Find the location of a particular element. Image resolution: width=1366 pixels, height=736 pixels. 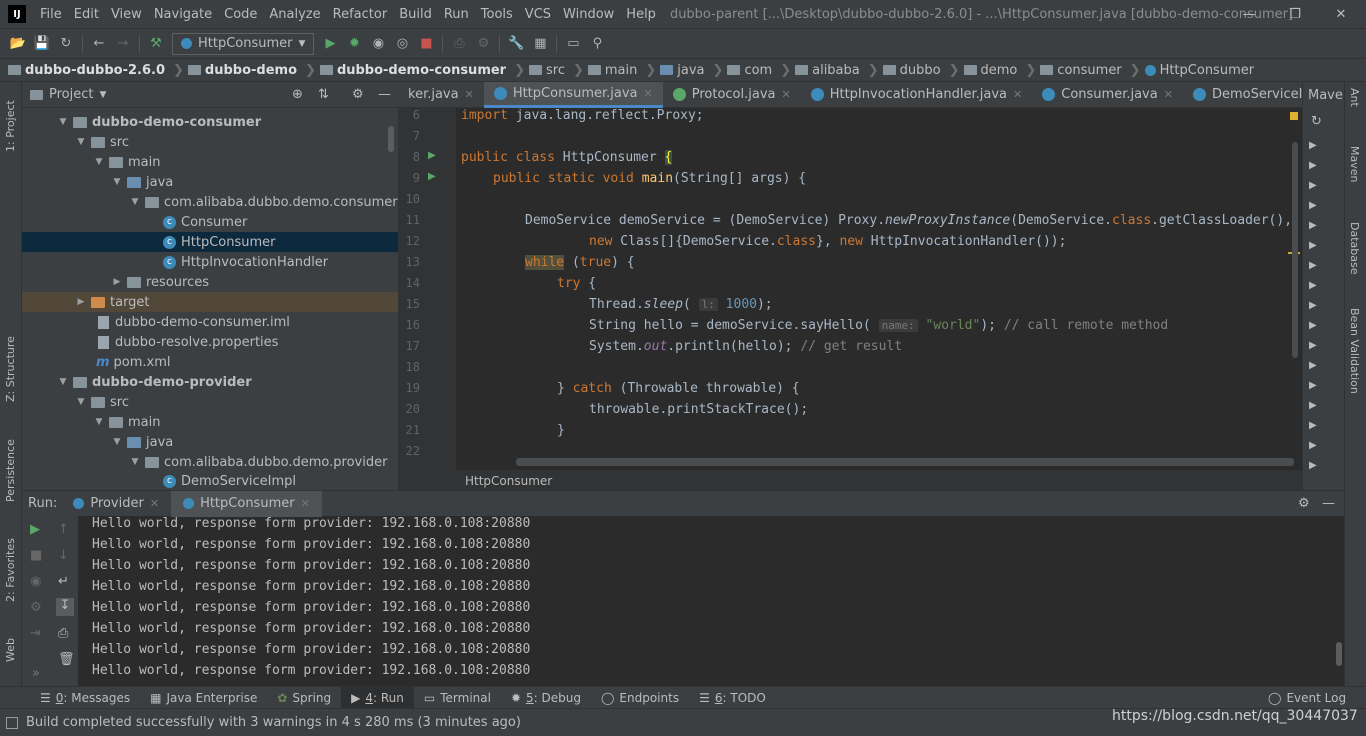

collapsed-arrow-icon: ▶ is located at coordinates (117, 282).